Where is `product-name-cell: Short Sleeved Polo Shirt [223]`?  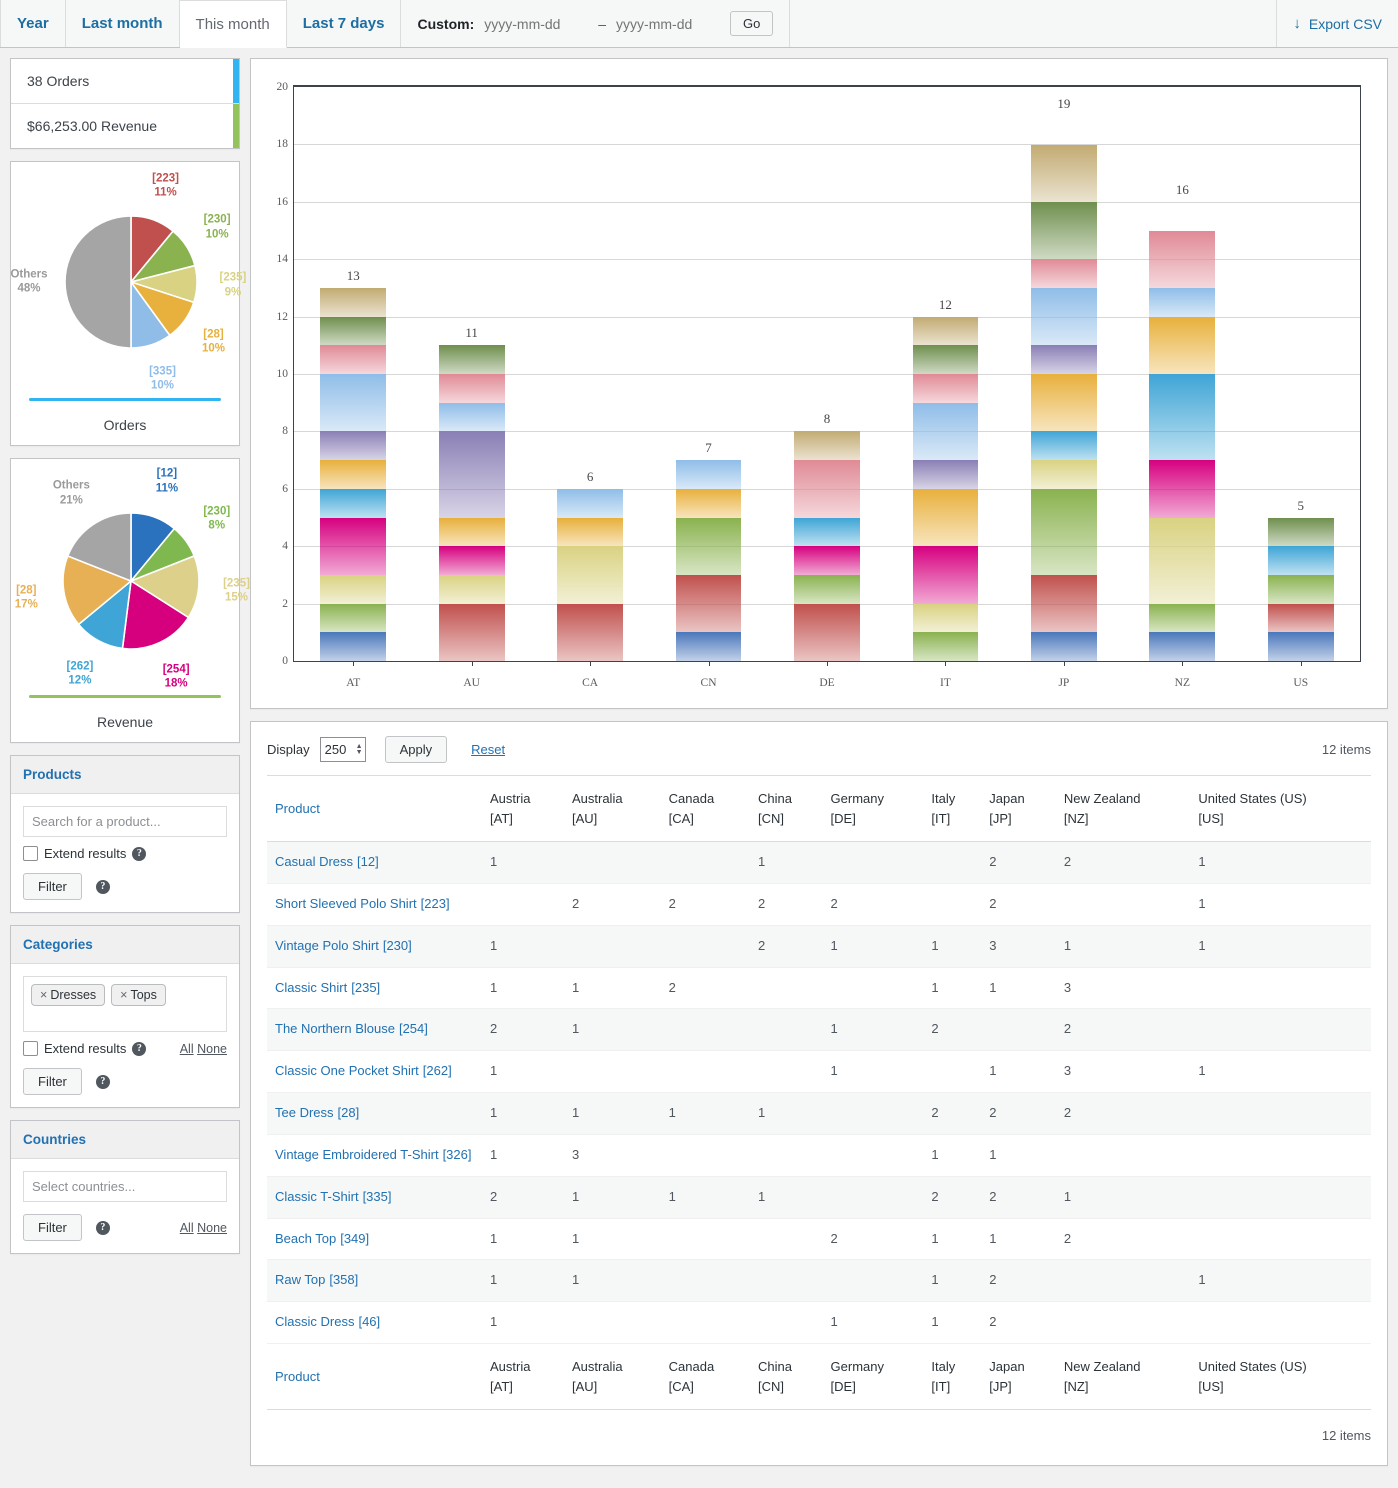
product-name-cell: Short Sleeved Polo Shirt [223] is located at coordinates (374, 904).